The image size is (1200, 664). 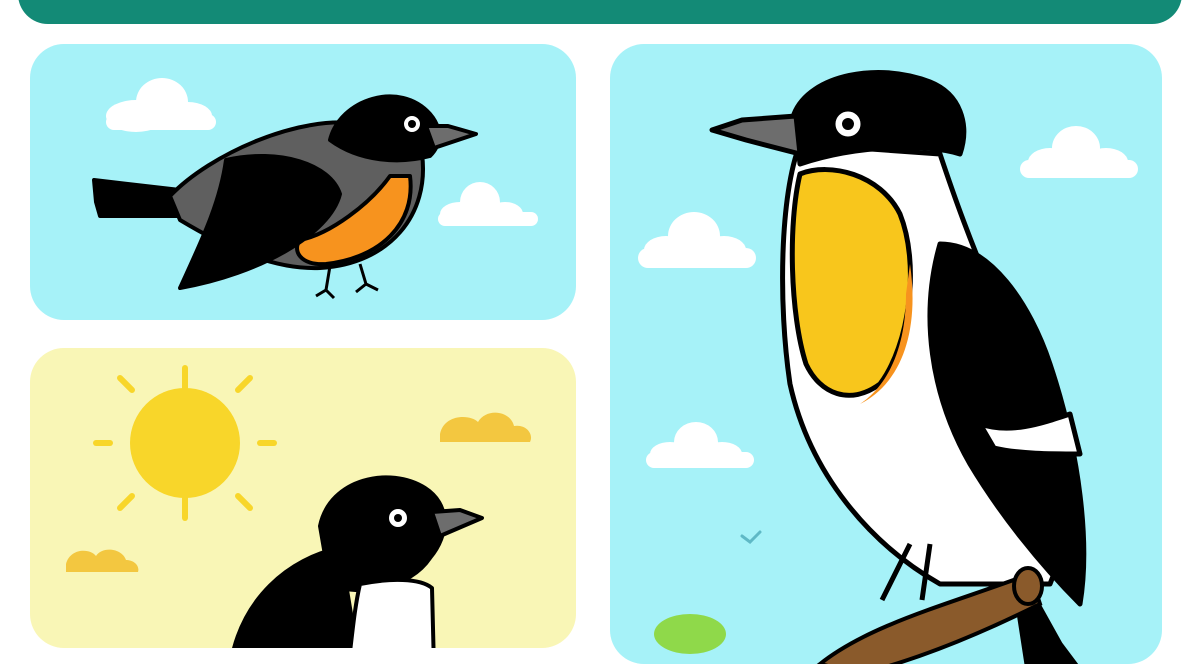 I want to click on flying-bird-scene, so click(x=315, y=189).